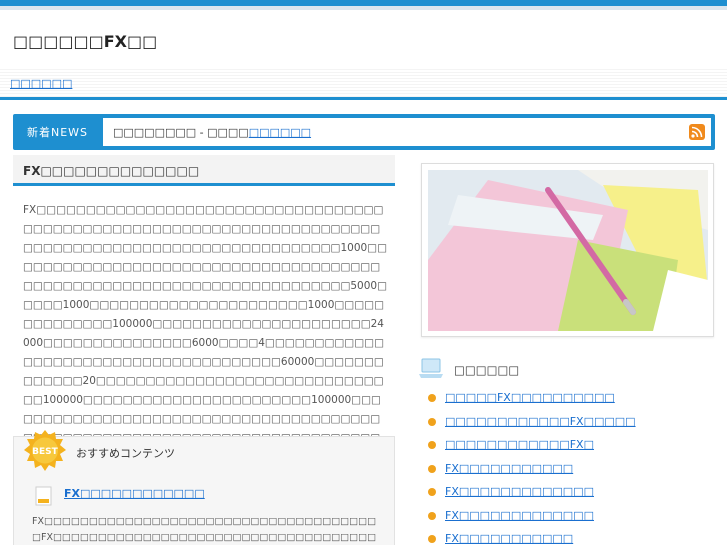 The image size is (727, 545). I want to click on top-accent-shadow, so click(363, 8).